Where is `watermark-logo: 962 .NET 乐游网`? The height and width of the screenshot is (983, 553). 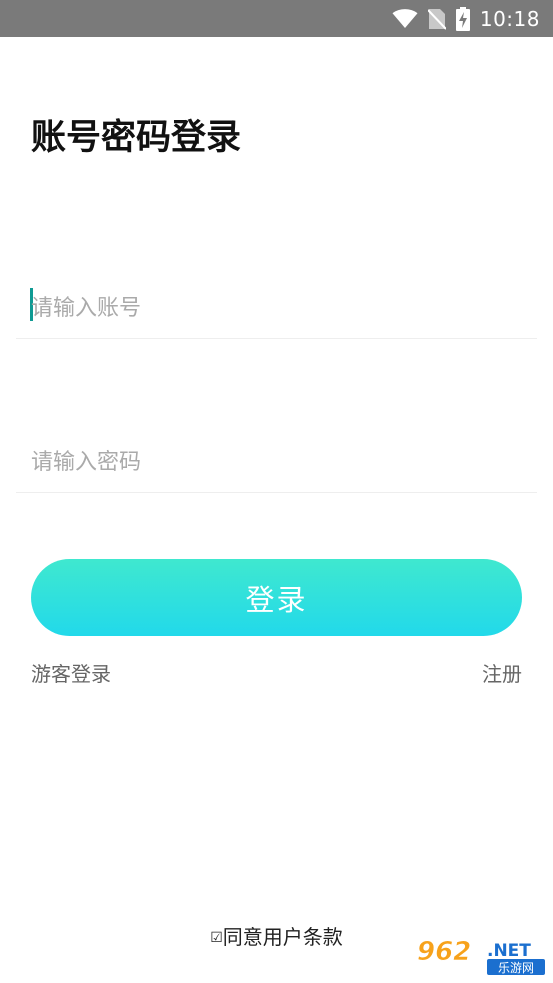 watermark-logo: 962 .NET 乐游网 is located at coordinates (480, 956).